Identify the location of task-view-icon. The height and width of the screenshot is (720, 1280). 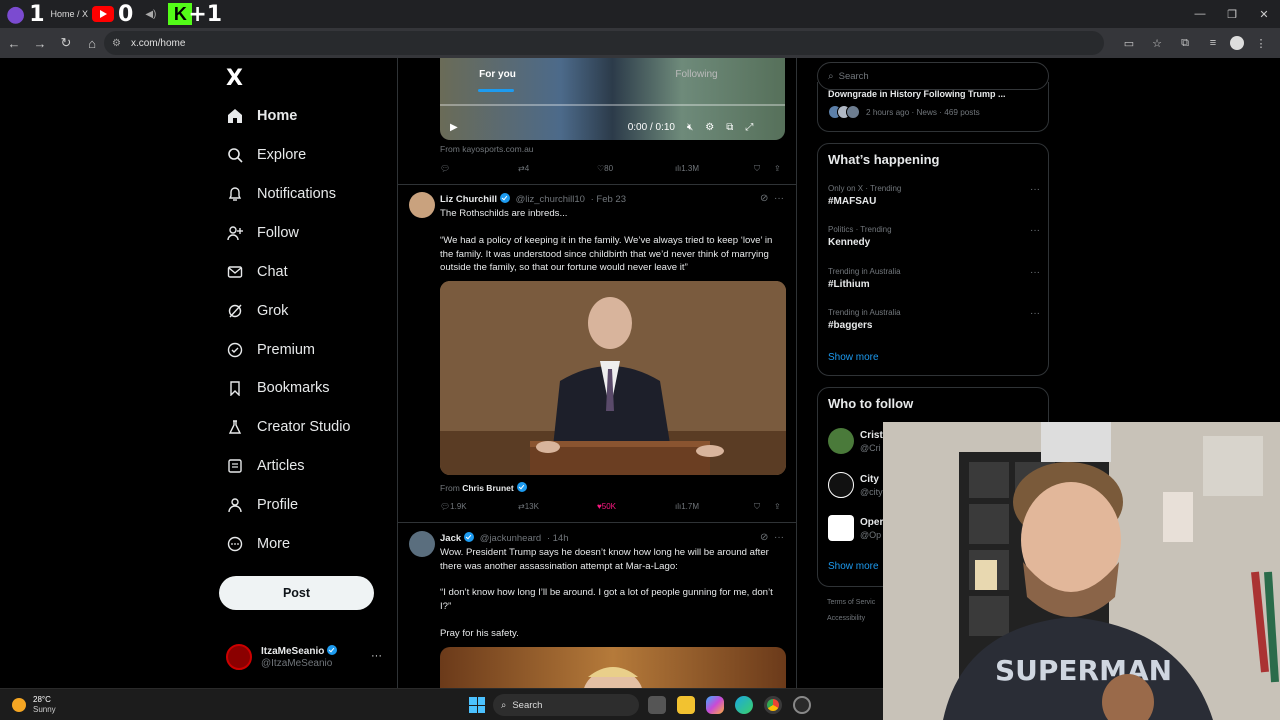
(657, 705).